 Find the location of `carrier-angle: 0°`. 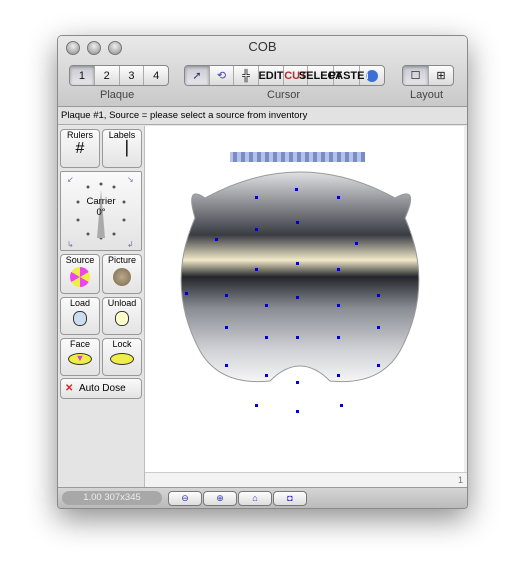

carrier-angle: 0° is located at coordinates (101, 212).